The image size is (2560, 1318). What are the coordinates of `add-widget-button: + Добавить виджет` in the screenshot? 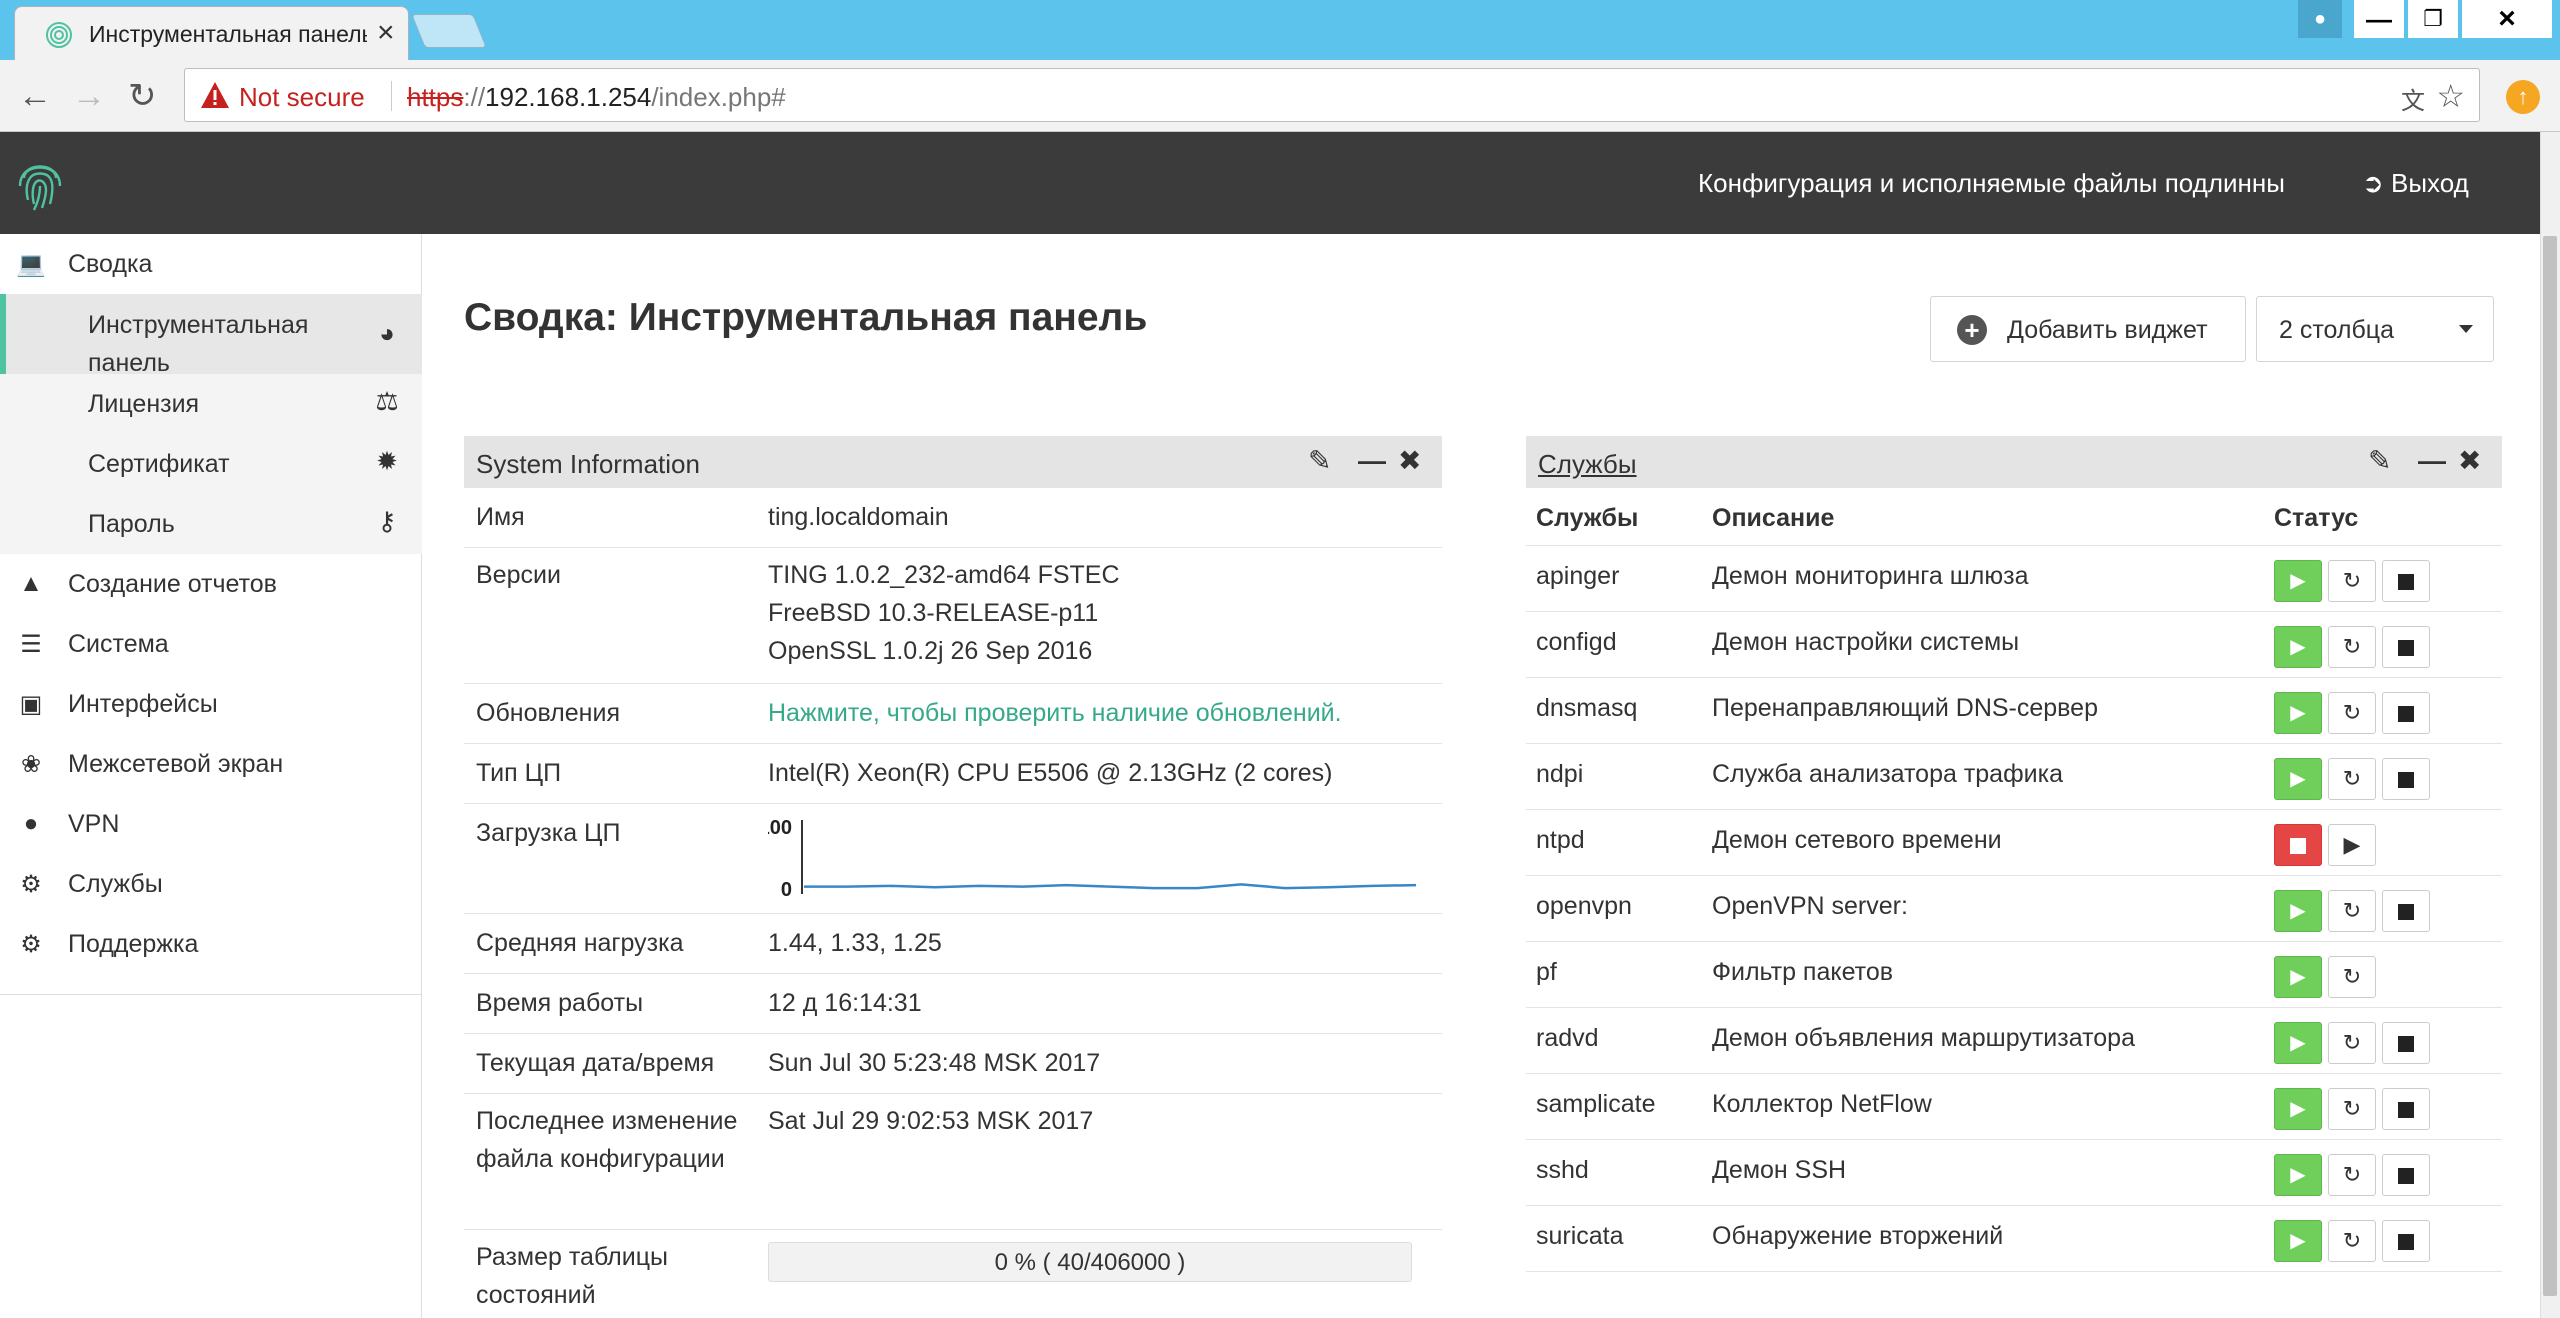 It's located at (2088, 329).